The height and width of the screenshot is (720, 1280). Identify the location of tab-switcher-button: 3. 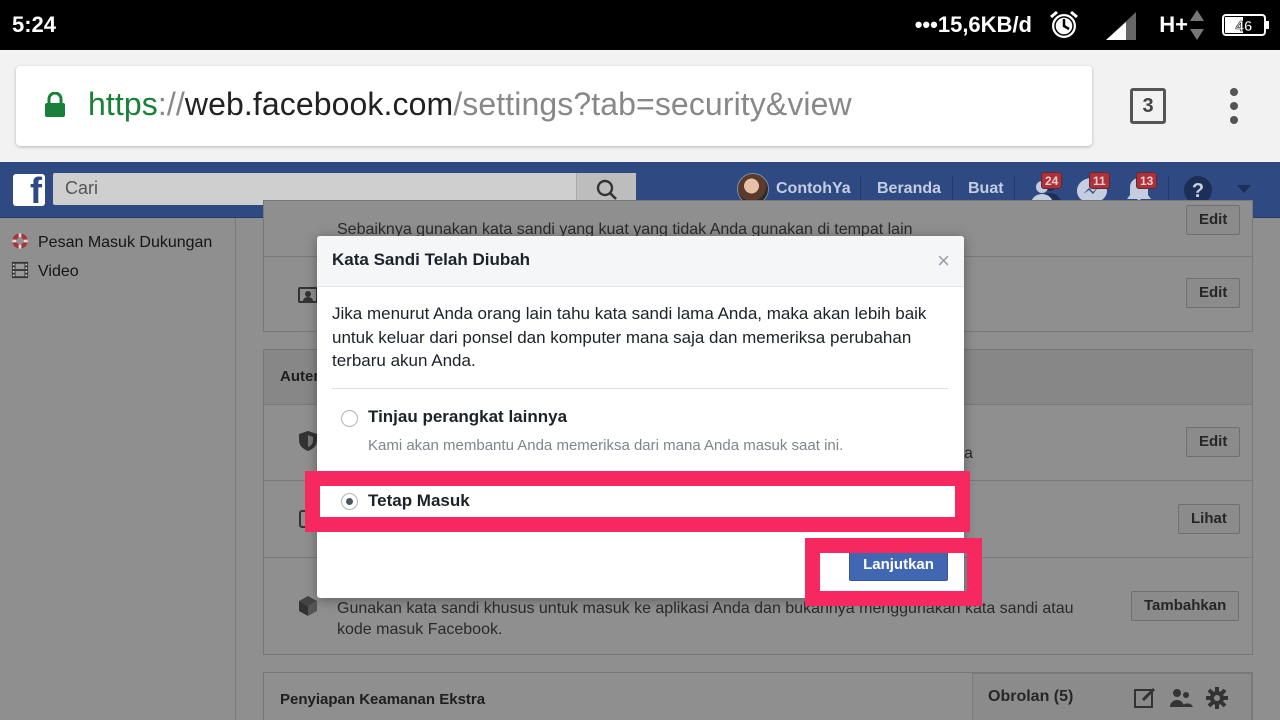
(1148, 106).